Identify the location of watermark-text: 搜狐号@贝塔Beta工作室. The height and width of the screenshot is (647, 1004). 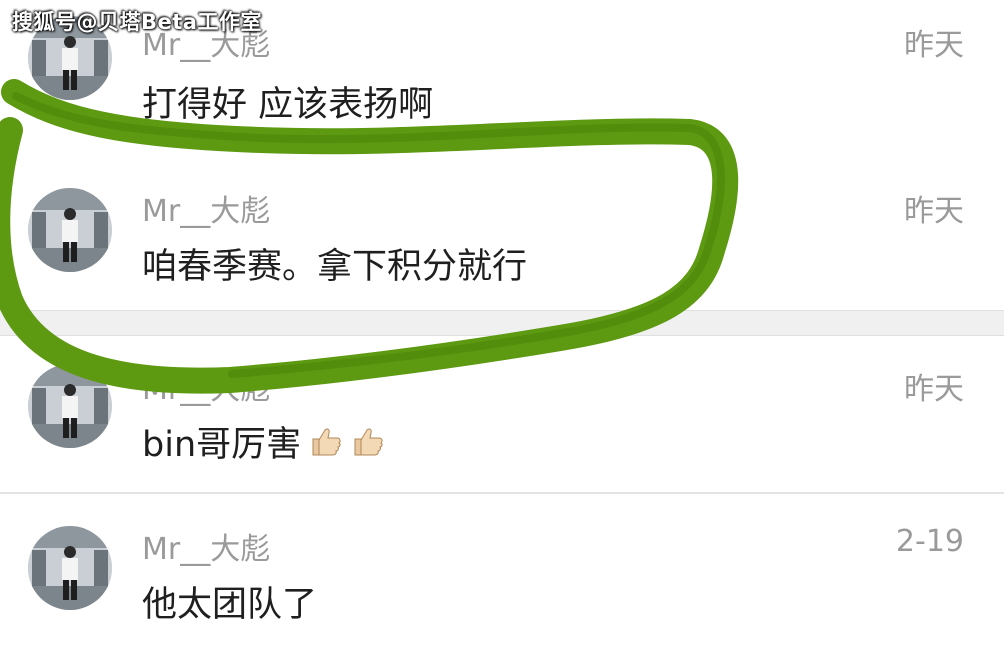
(137, 22).